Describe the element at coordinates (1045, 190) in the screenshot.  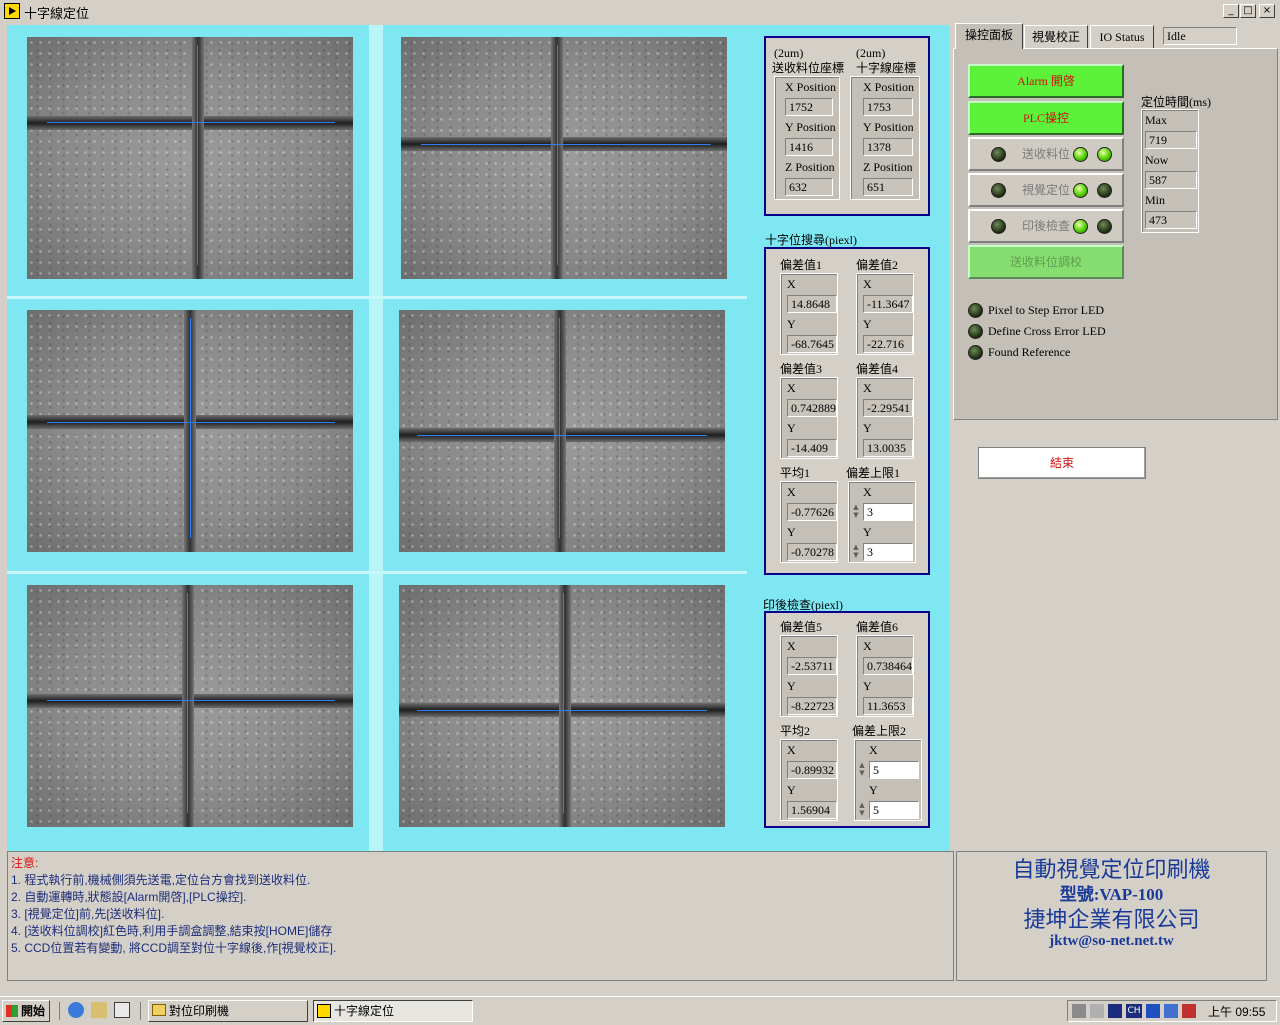
I see `vision-position-label: 視覺定位` at that location.